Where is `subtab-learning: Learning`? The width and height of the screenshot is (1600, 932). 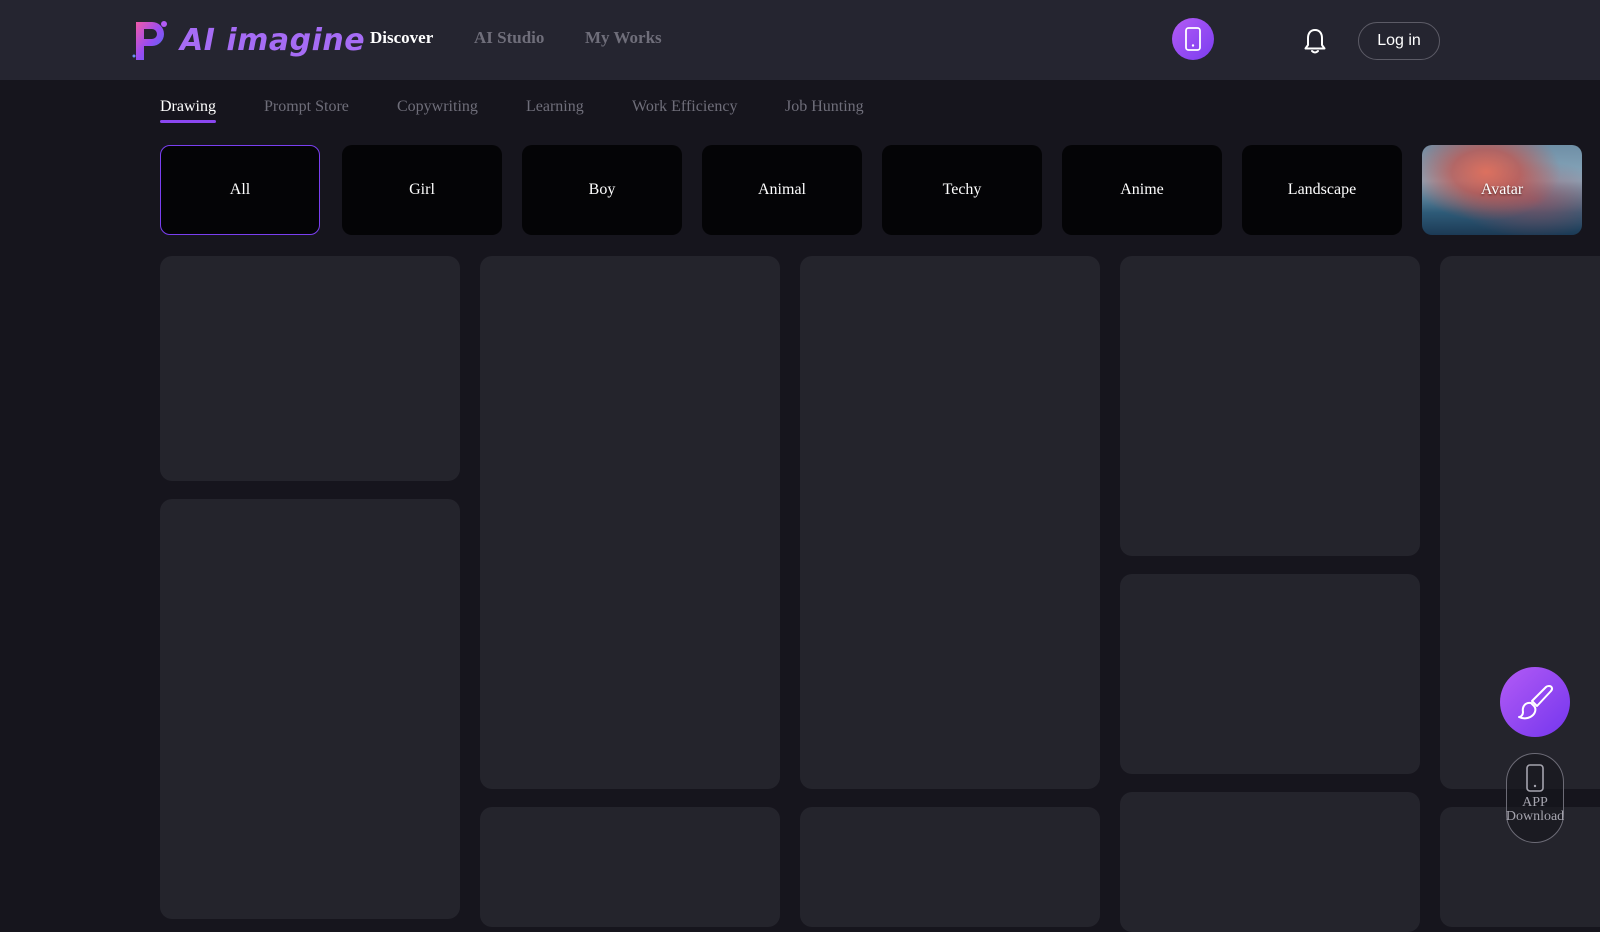 subtab-learning: Learning is located at coordinates (555, 107).